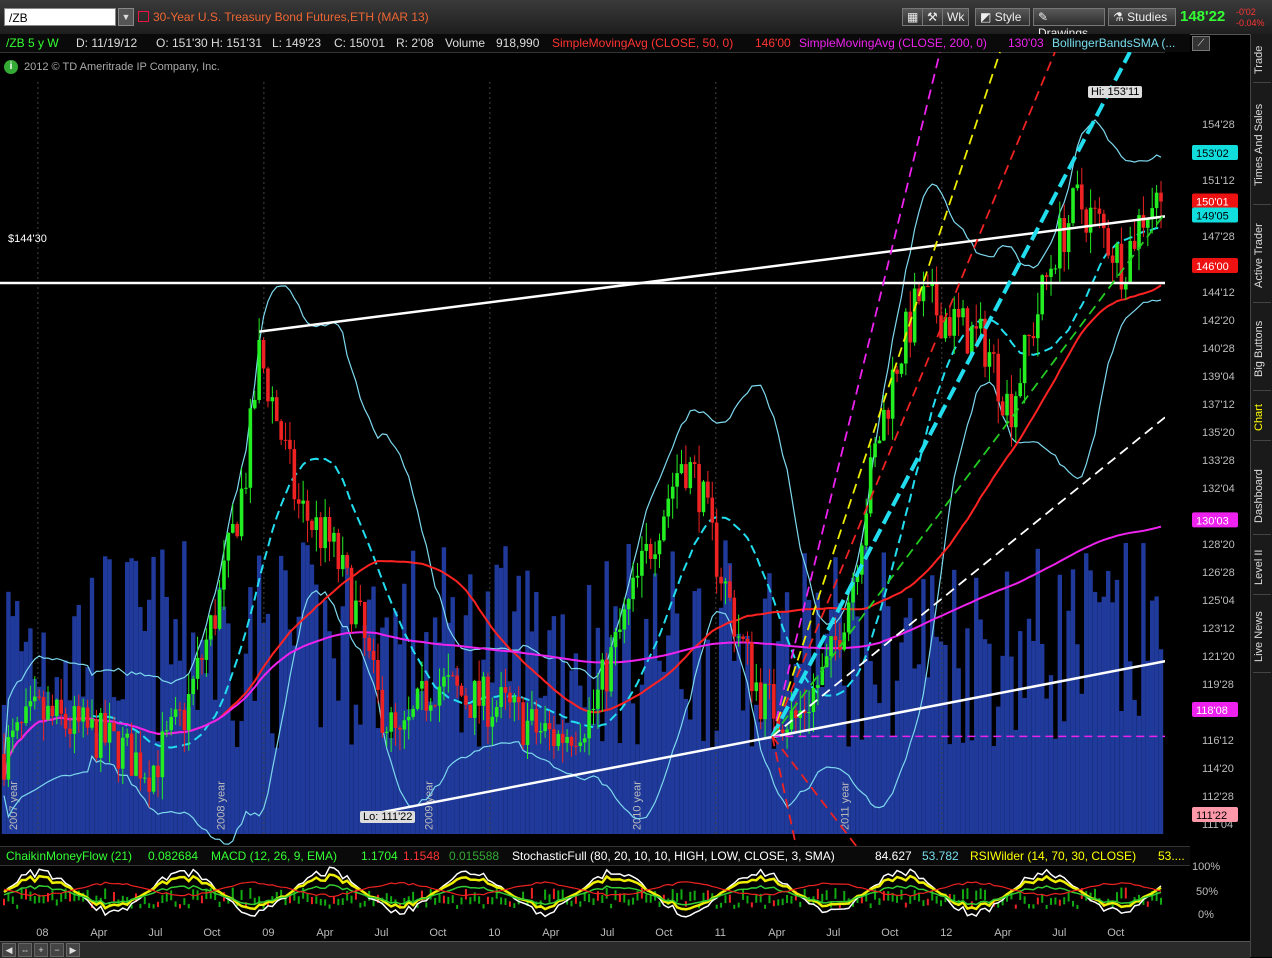 The image size is (1272, 958). What do you see at coordinates (773, 43) in the screenshot?
I see `sma50-value: 146'00` at bounding box center [773, 43].